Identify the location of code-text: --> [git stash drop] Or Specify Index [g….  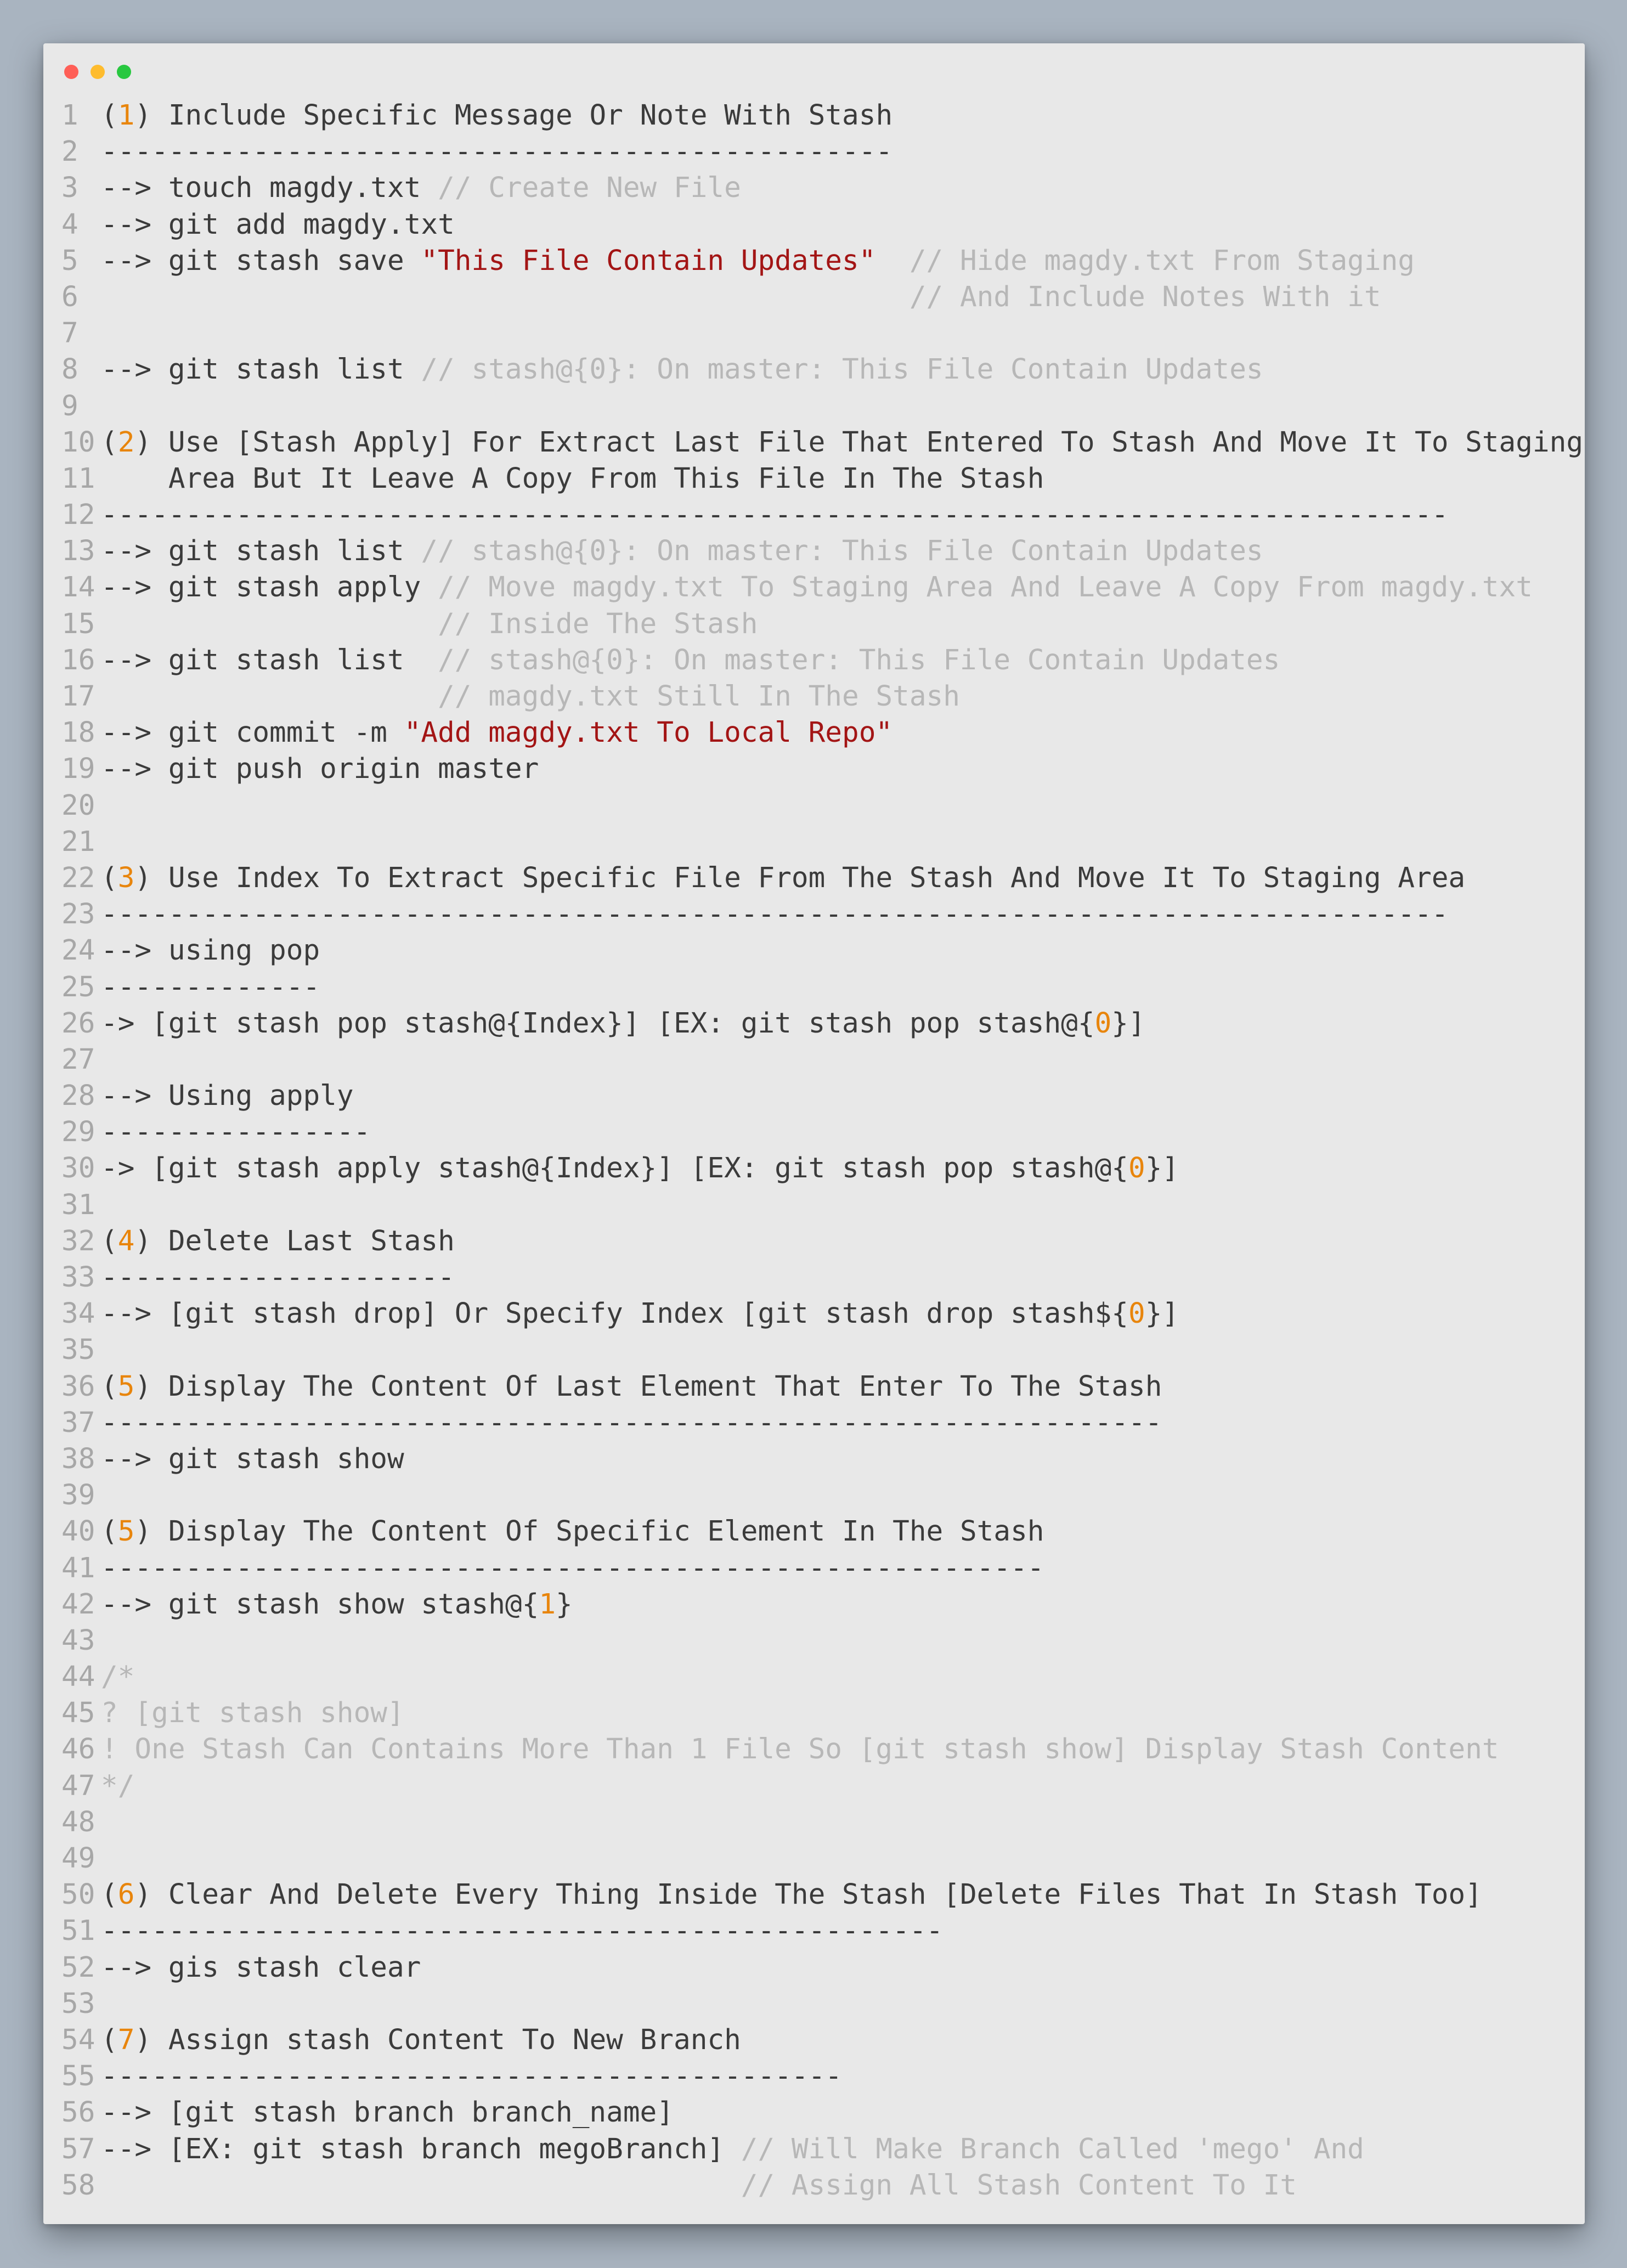
(640, 1314).